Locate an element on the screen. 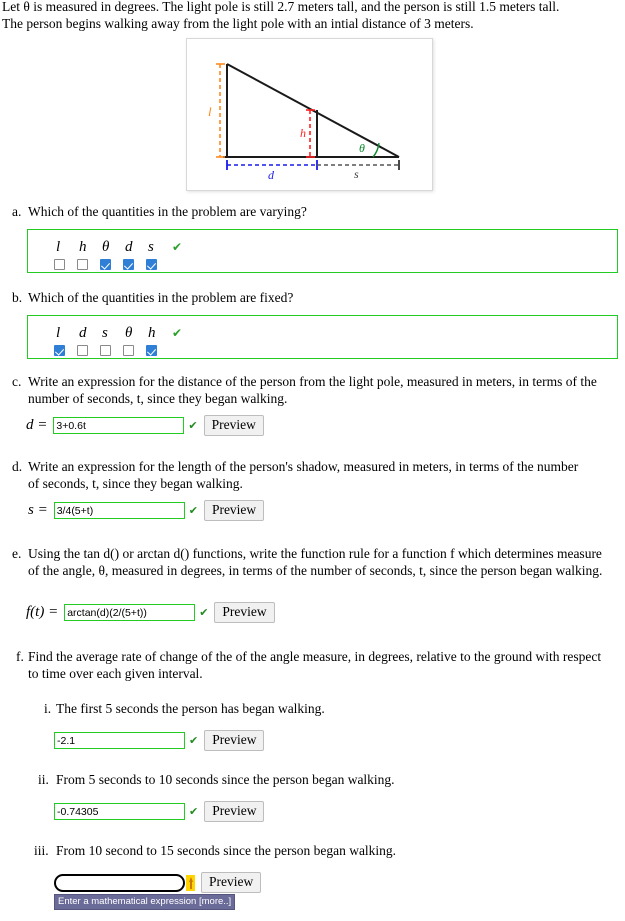 This screenshot has width=625, height=921. choice-l: l is located at coordinates (65, 254).